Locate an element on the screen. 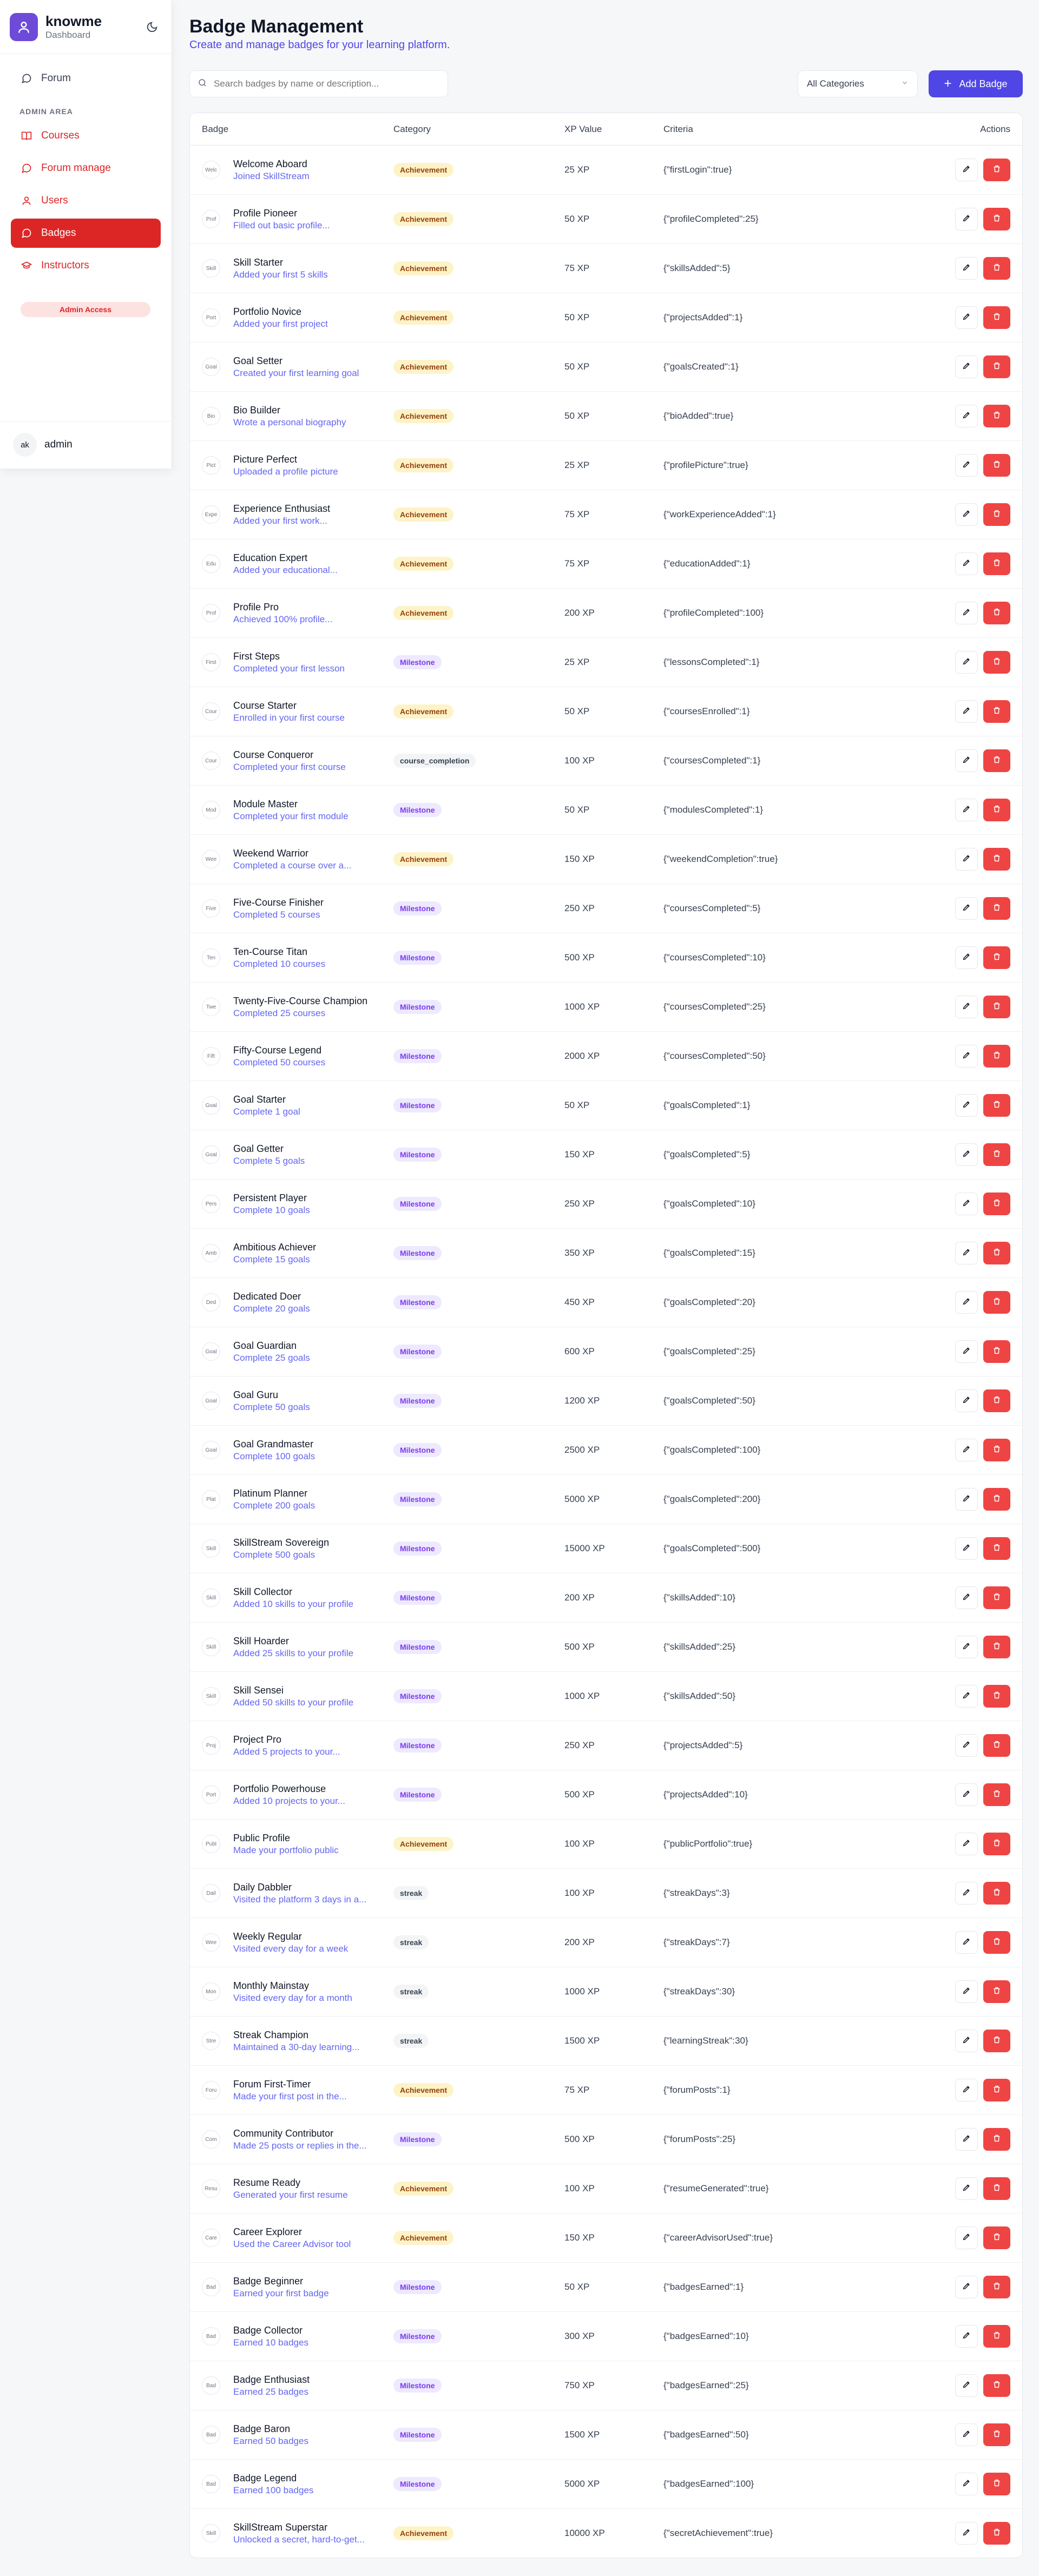  sidebar-item-instructors: Instructors is located at coordinates (86, 265).